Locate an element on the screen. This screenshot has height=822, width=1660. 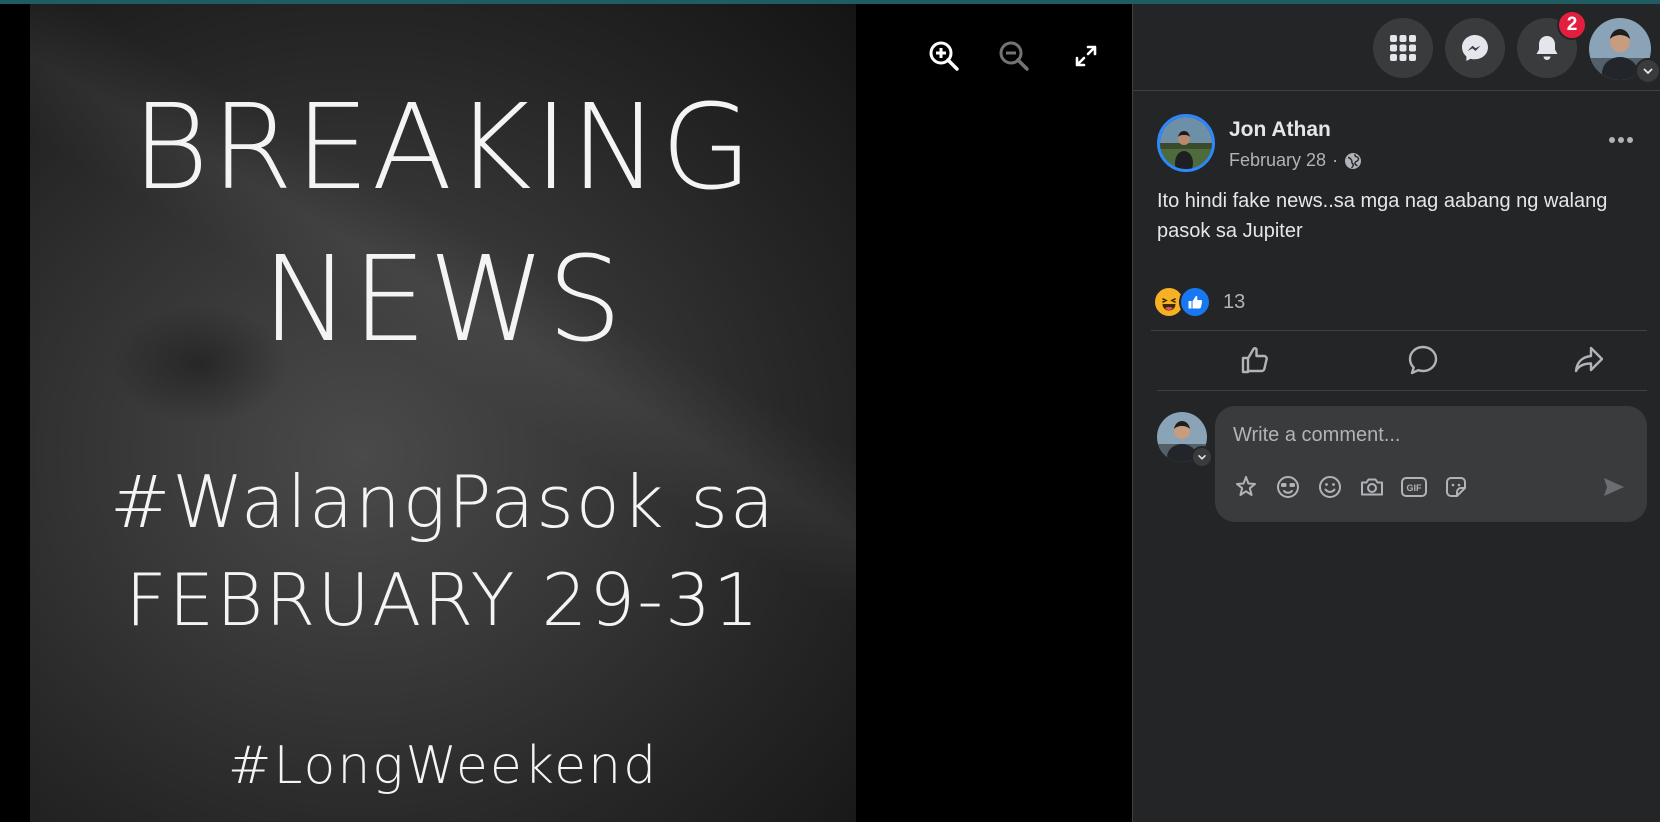
comment-composer: GIF is located at coordinates (1431, 464).